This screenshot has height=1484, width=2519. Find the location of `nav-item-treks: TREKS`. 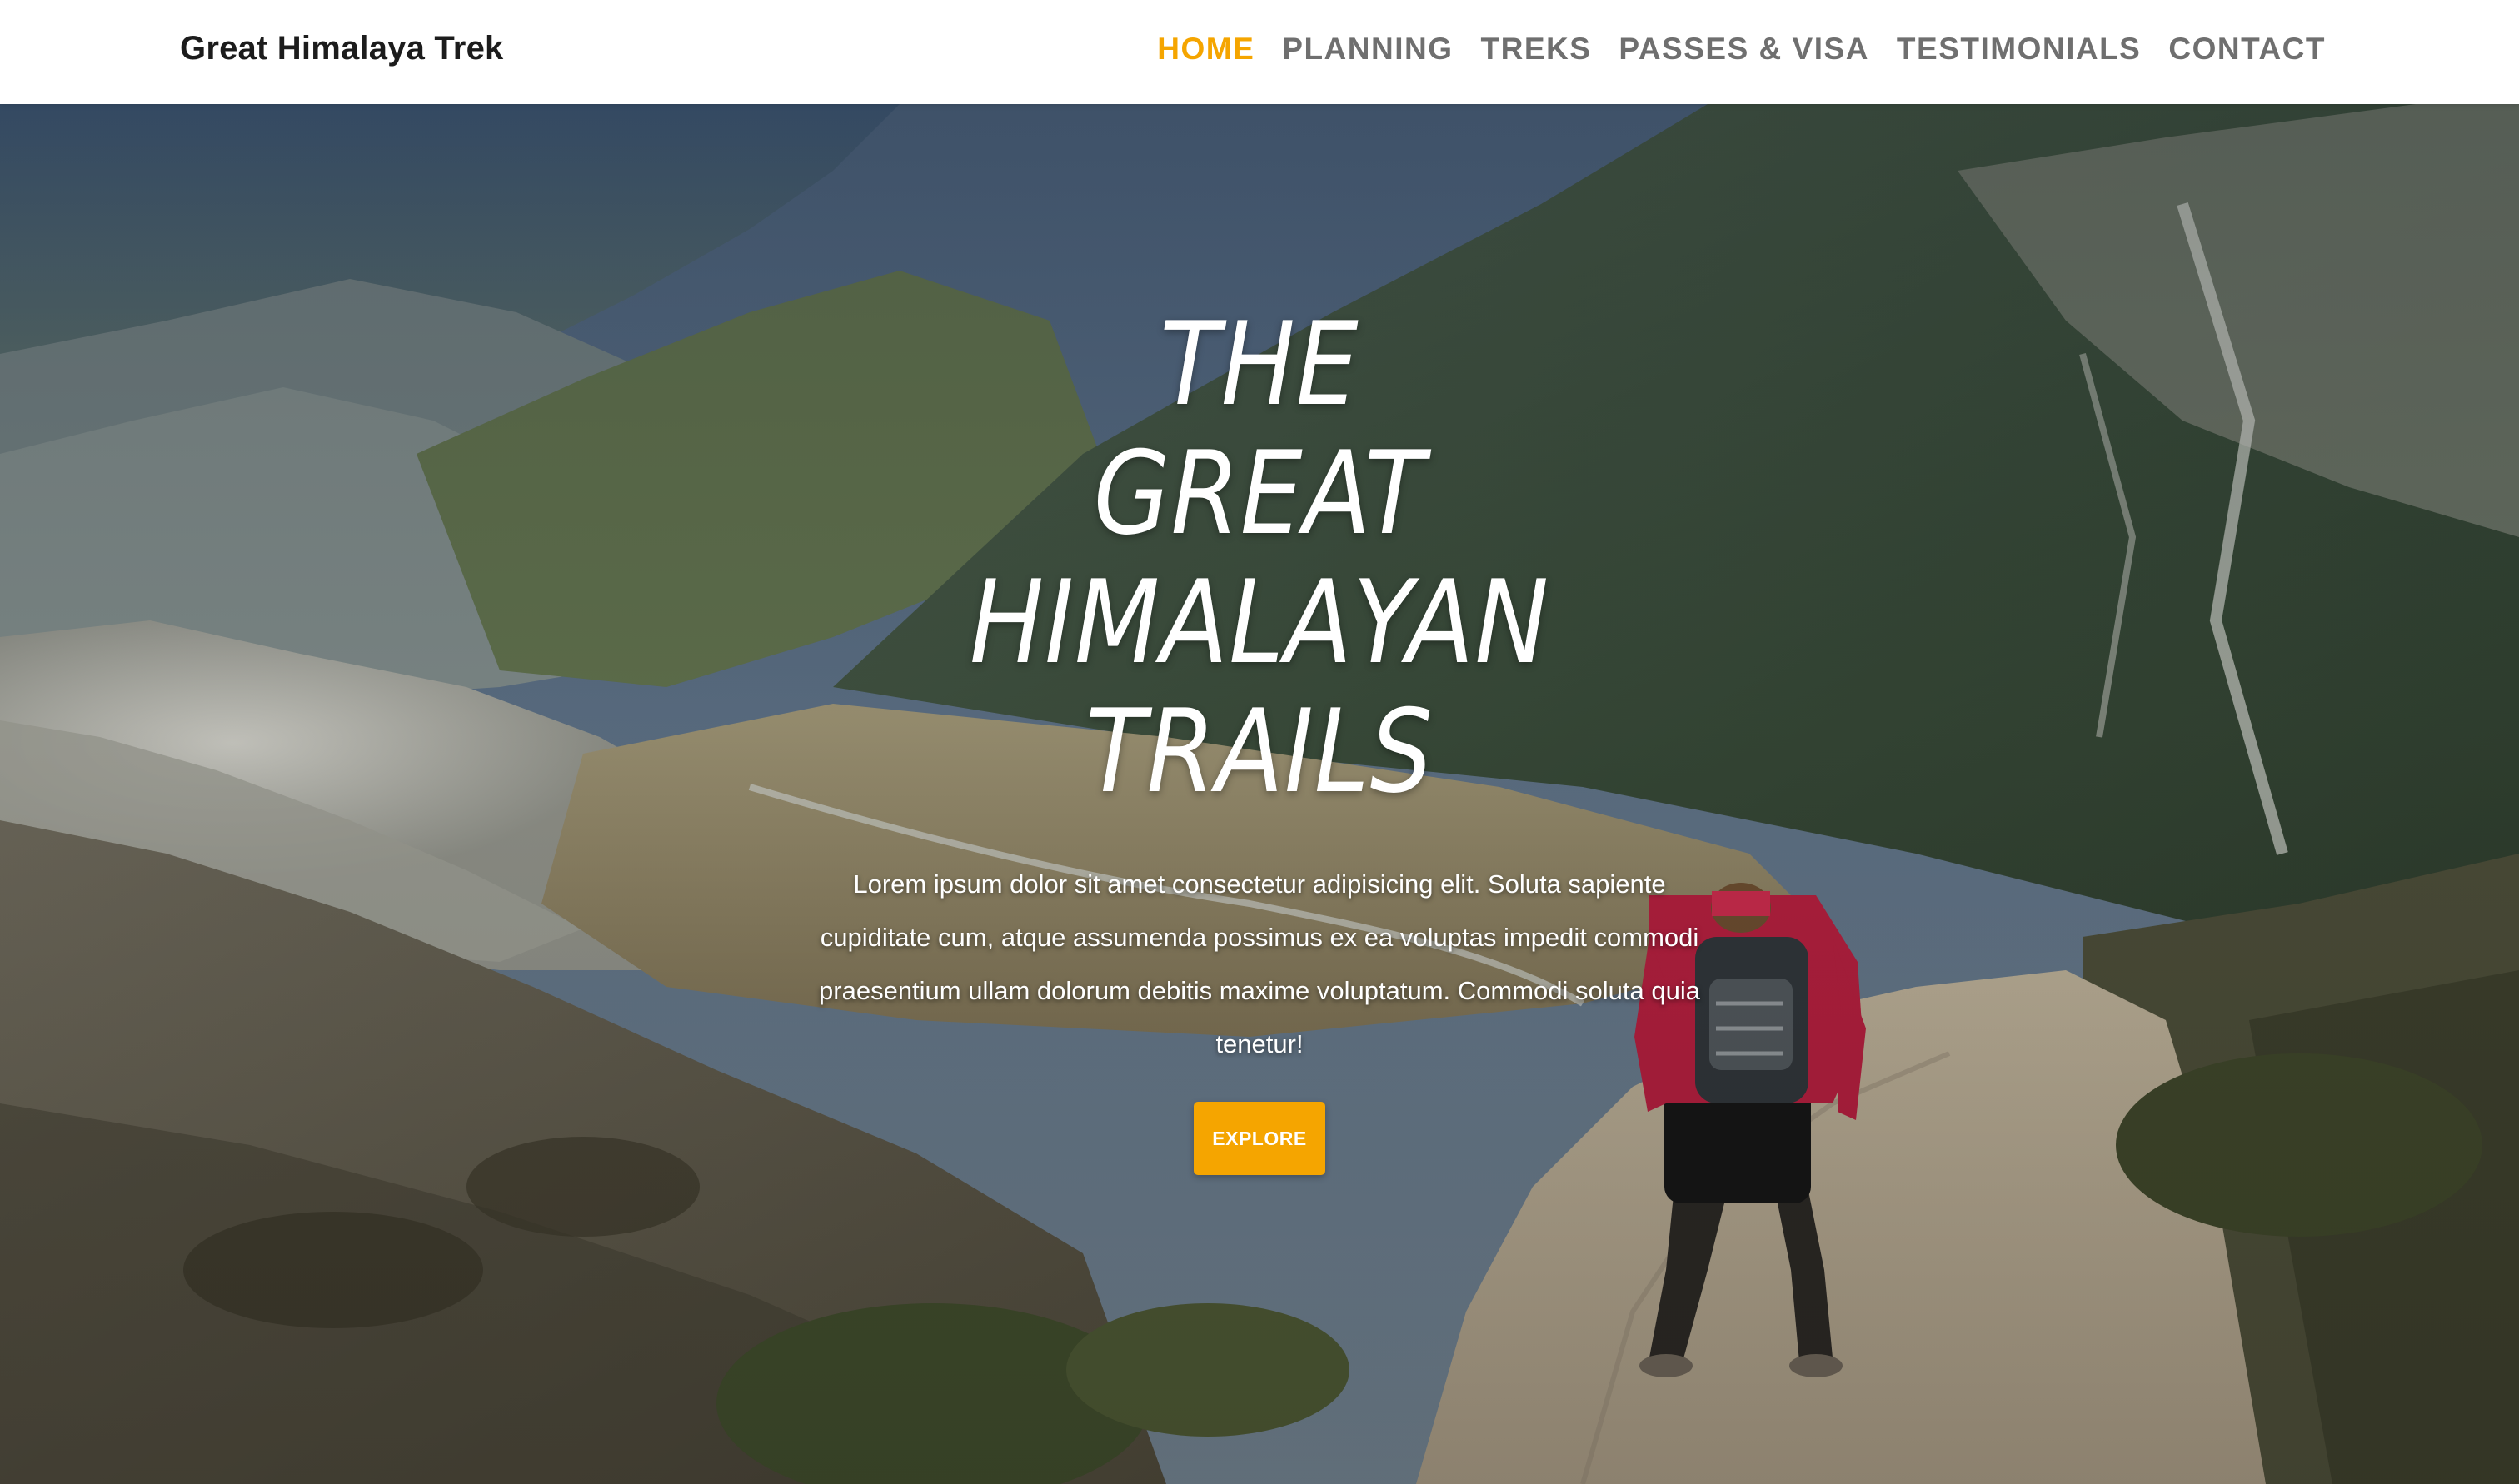

nav-item-treks: TREKS is located at coordinates (1536, 49).